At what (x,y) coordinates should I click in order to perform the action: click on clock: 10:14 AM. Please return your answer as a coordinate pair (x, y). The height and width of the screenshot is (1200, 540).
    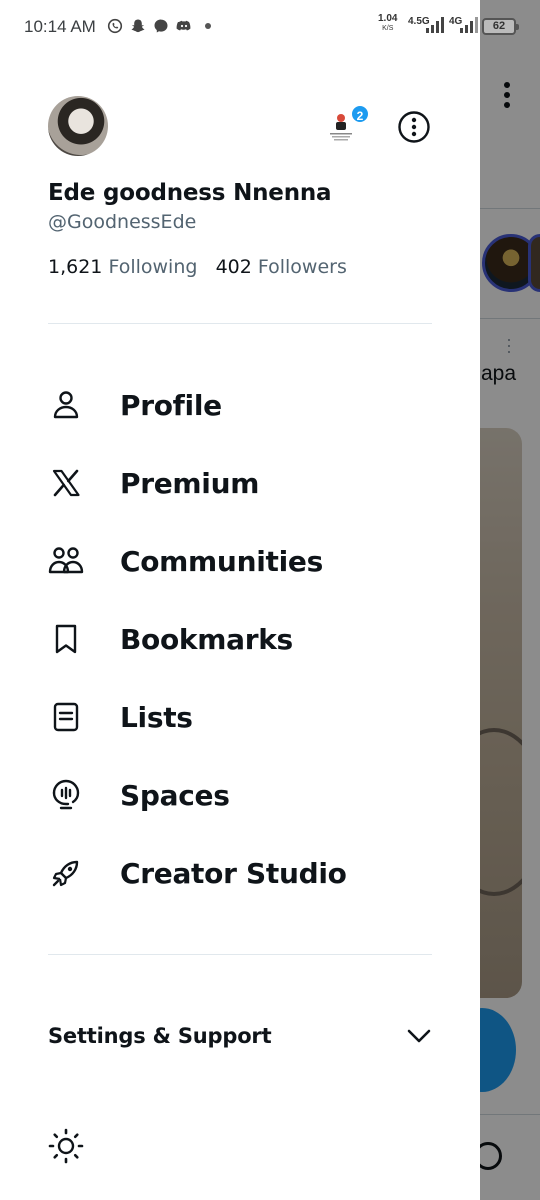
    Looking at the image, I should click on (60, 26).